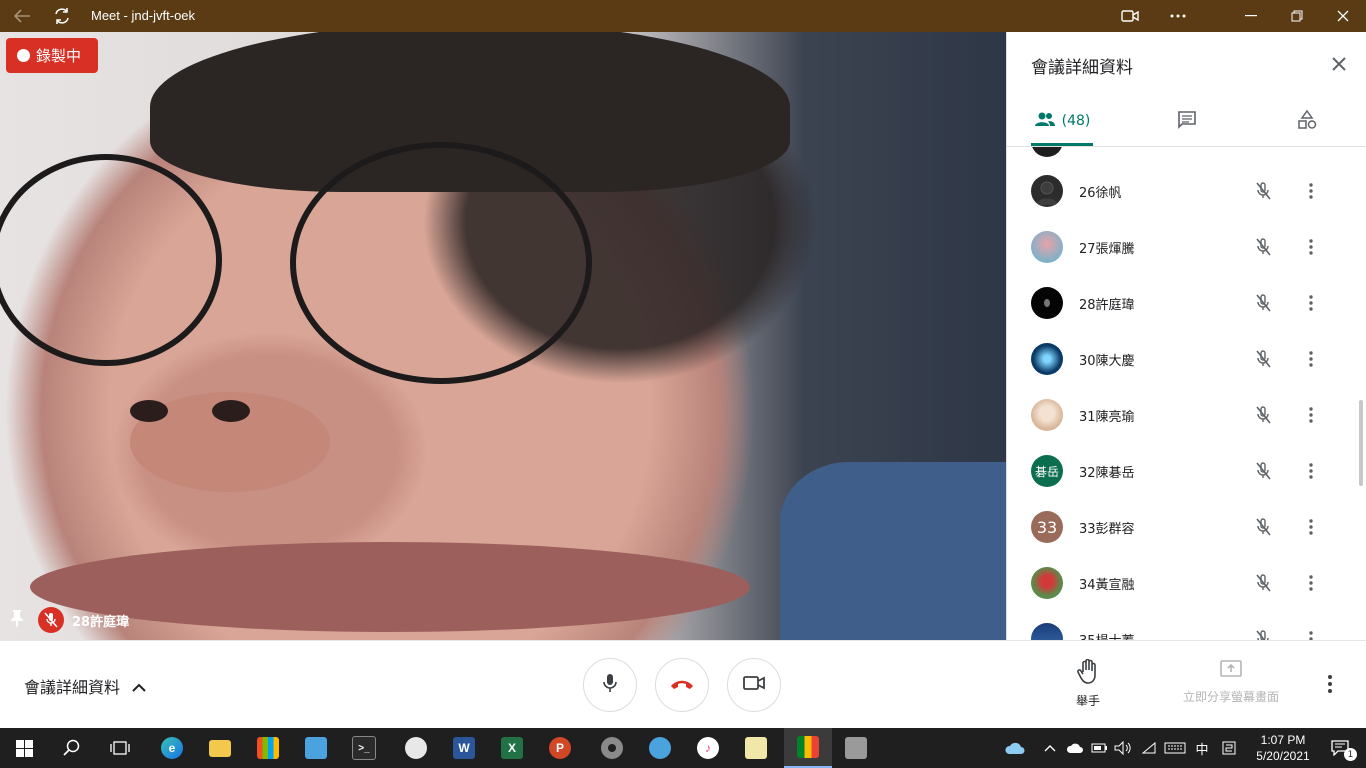 The width and height of the screenshot is (1366, 768). Describe the element at coordinates (754, 685) in the screenshot. I see `camera-button` at that location.